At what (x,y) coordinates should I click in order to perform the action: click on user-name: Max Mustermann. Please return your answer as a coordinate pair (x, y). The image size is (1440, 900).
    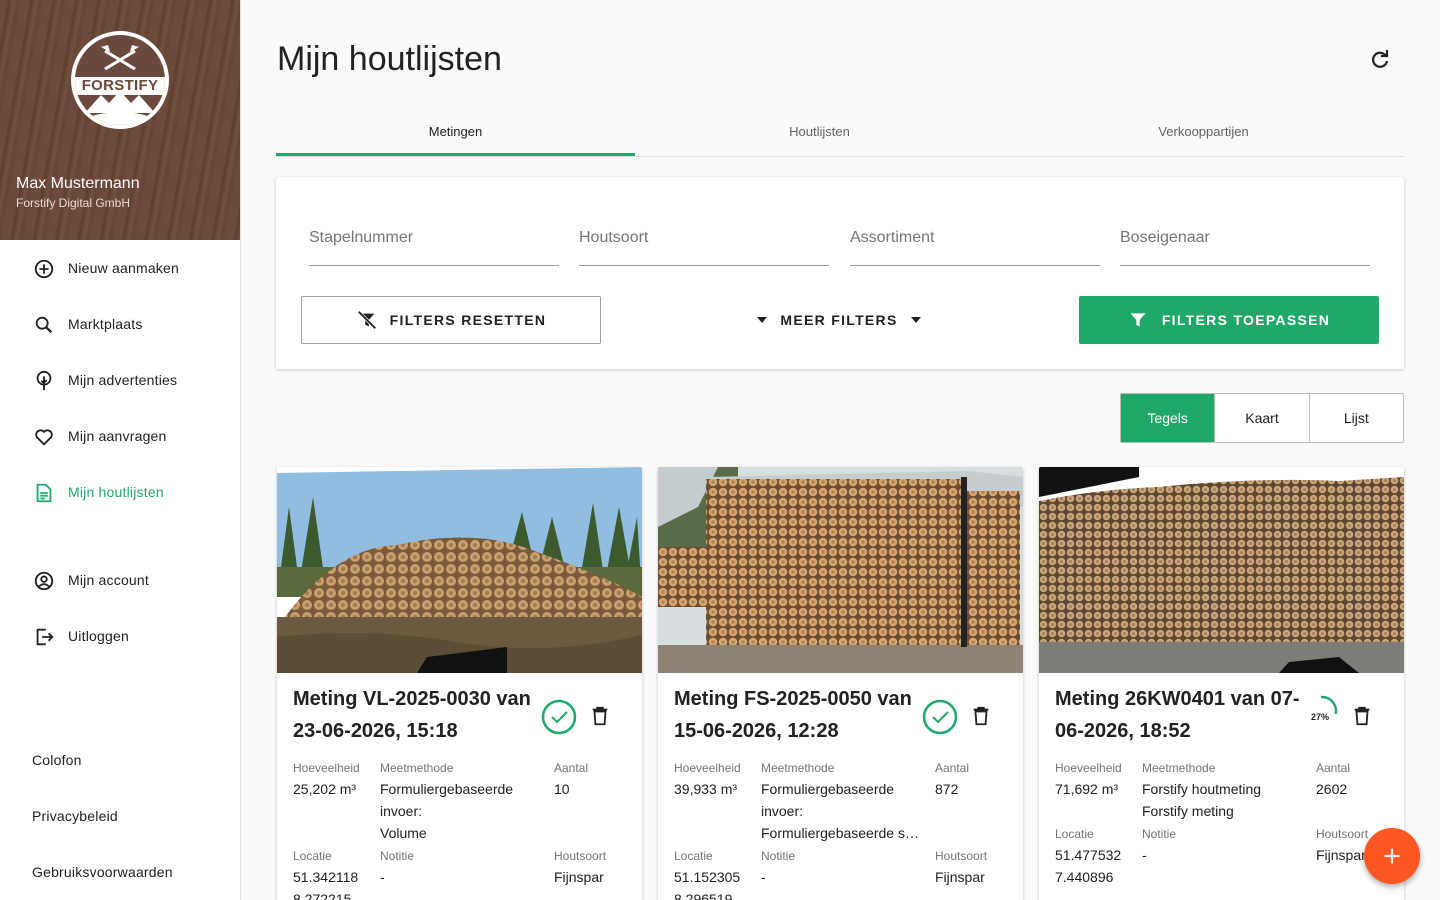
    Looking at the image, I should click on (78, 183).